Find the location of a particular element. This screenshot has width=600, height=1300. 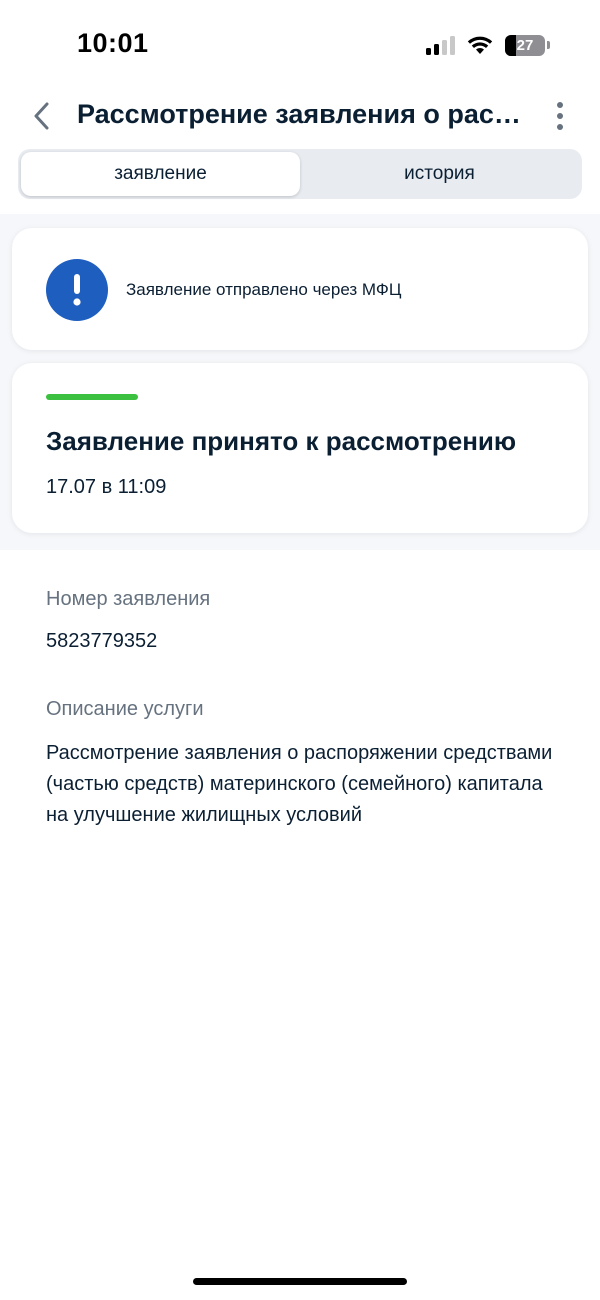

status-progress-fill is located at coordinates (92, 397).